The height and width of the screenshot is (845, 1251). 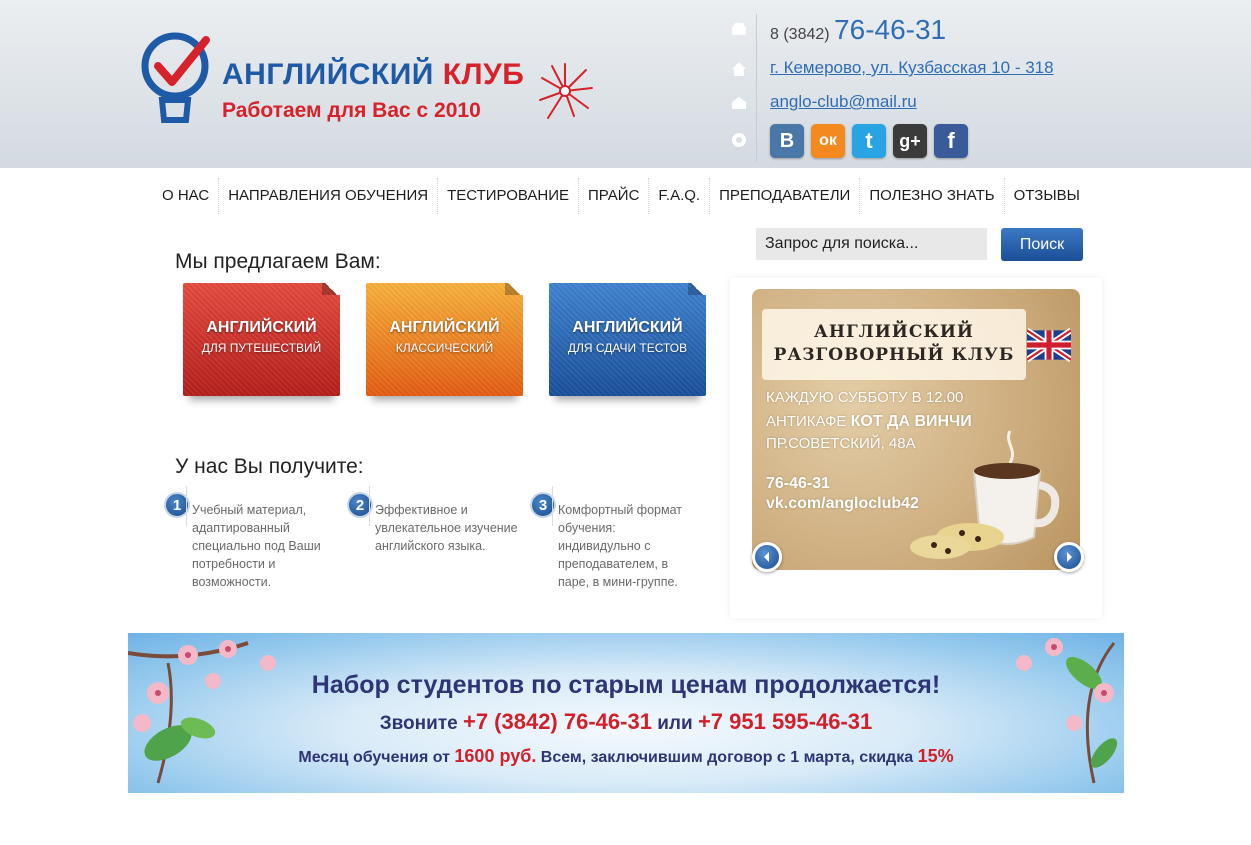 I want to click on slide-vk-link: vk.com/angloclub42, so click(x=842, y=503).